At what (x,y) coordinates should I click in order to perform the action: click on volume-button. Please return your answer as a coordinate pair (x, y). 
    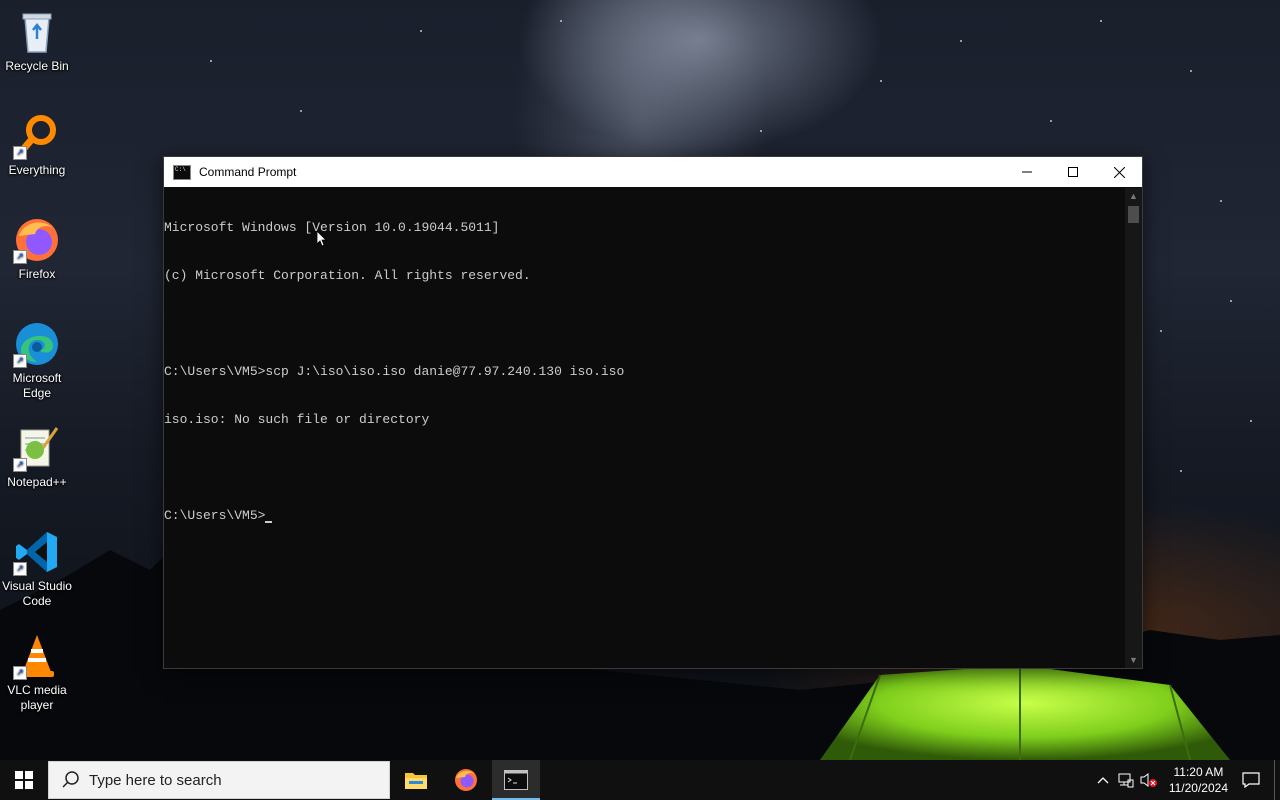
    Looking at the image, I should click on (1149, 780).